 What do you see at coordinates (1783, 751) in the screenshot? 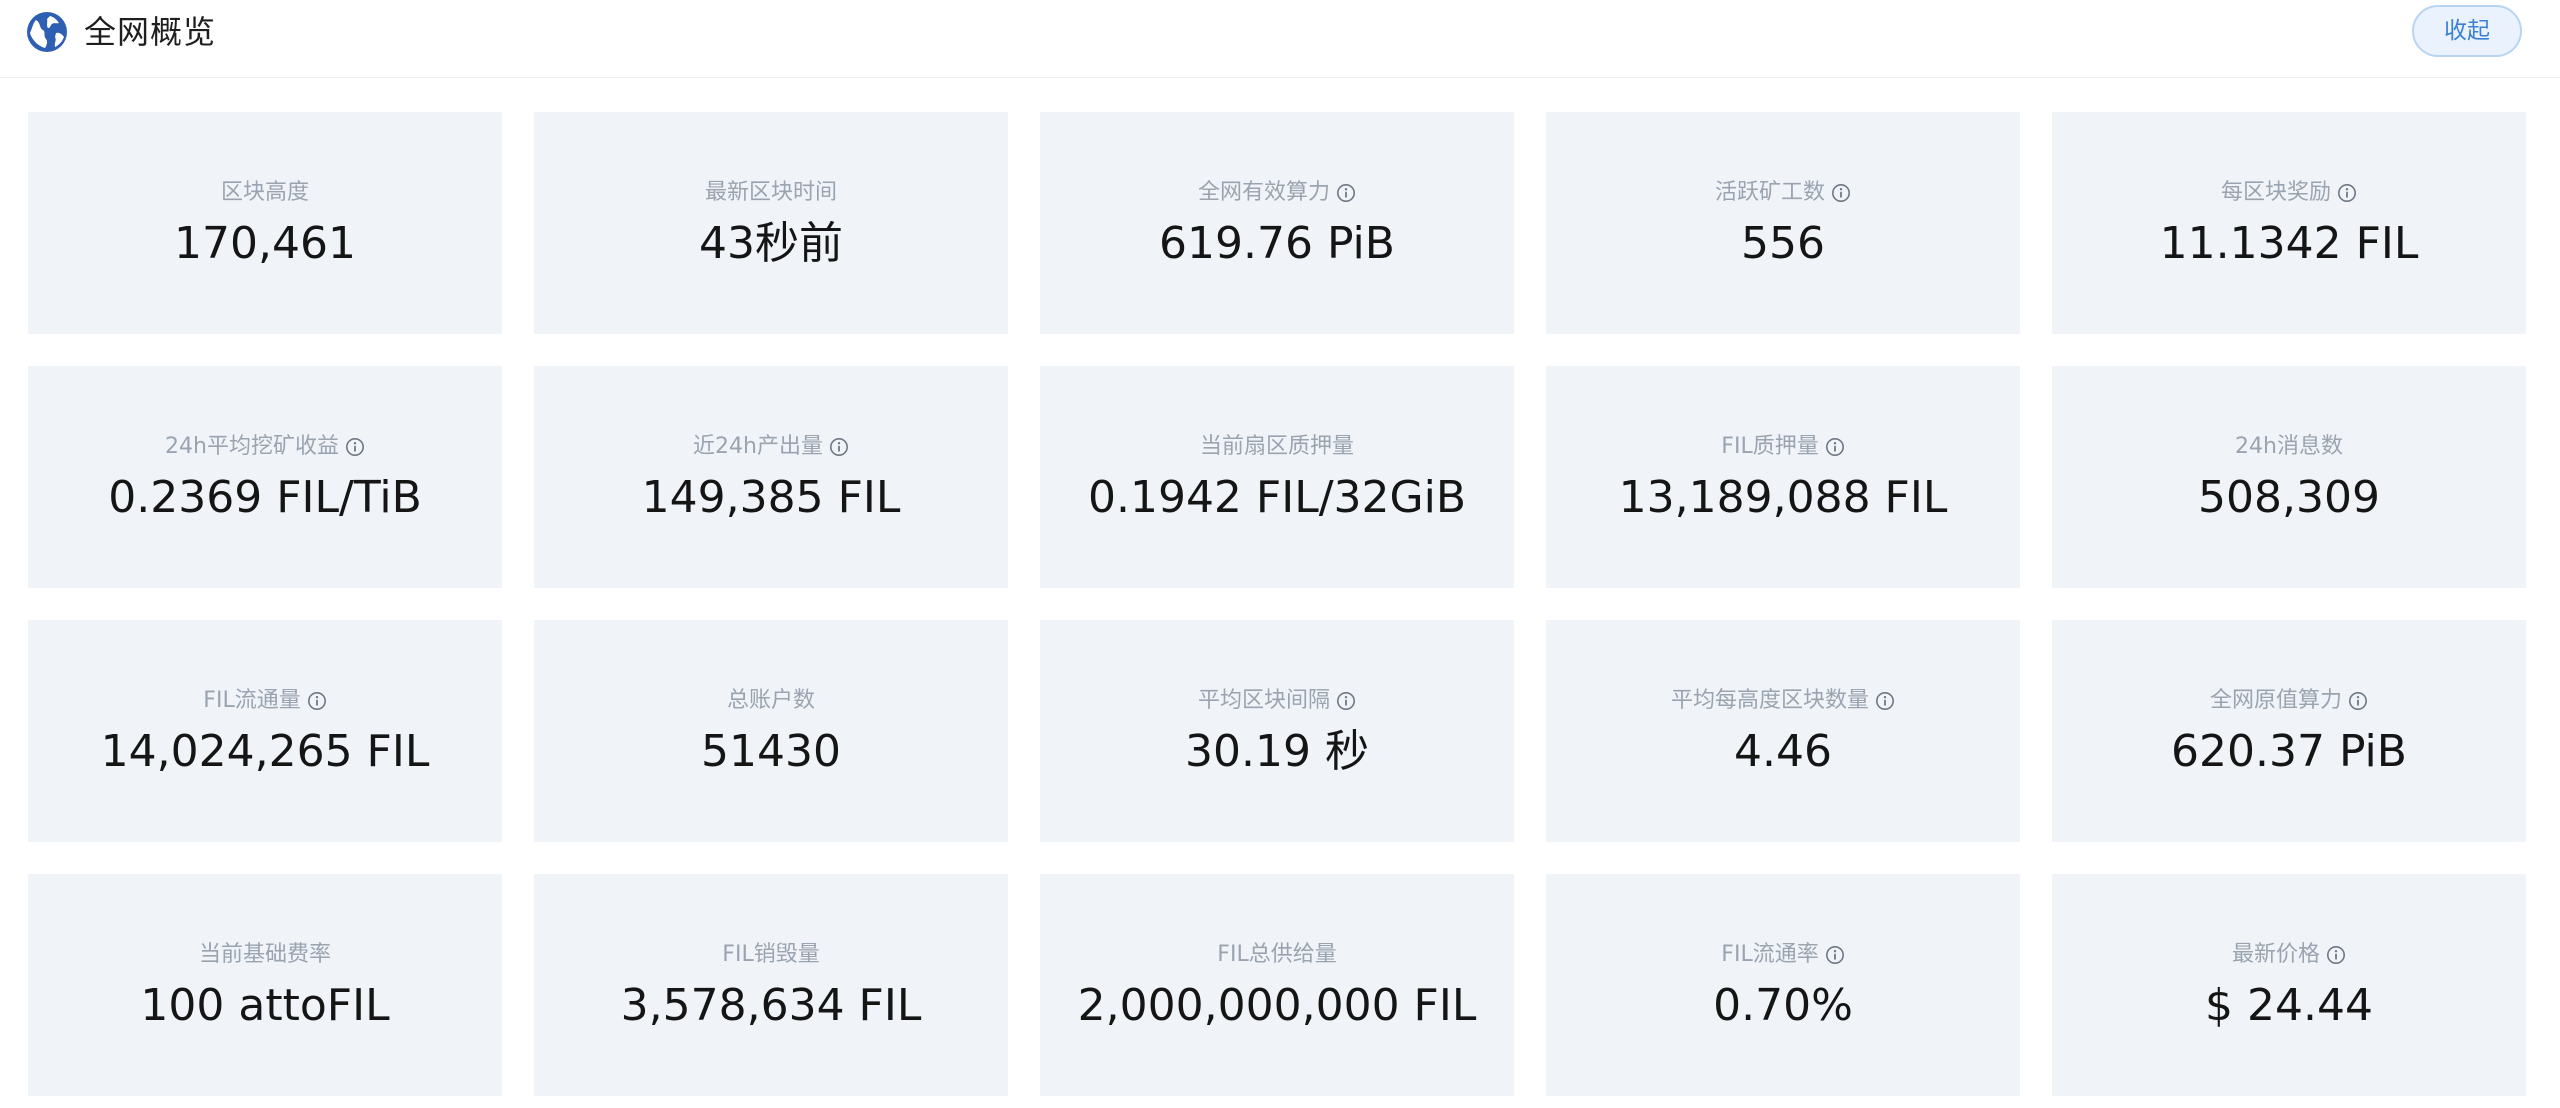
I see `stat-value: 4.46` at bounding box center [1783, 751].